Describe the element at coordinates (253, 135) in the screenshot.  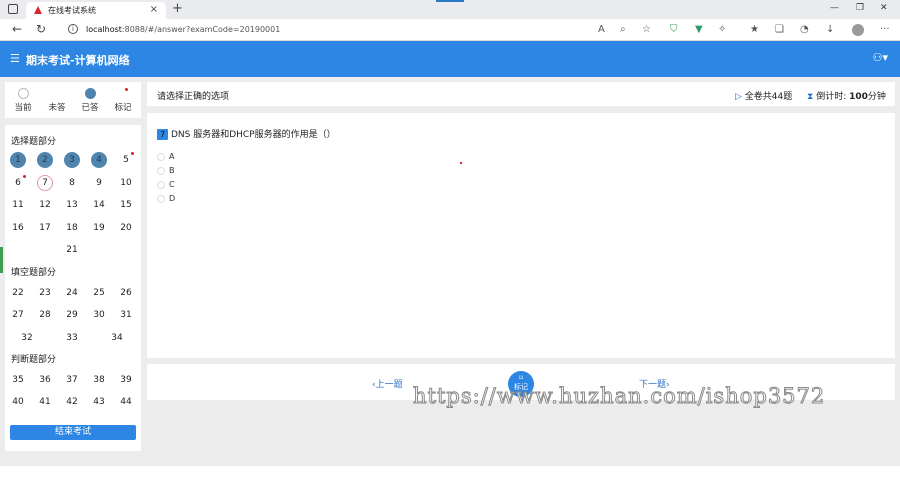
I see `question-text: DNS 服务器和DHCP服务器的作用是（）` at that location.